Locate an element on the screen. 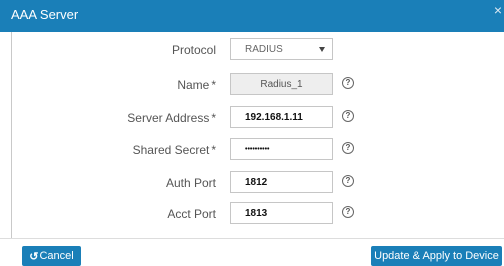 The height and width of the screenshot is (266, 504). dialog-title: AAA Server is located at coordinates (45, 14).